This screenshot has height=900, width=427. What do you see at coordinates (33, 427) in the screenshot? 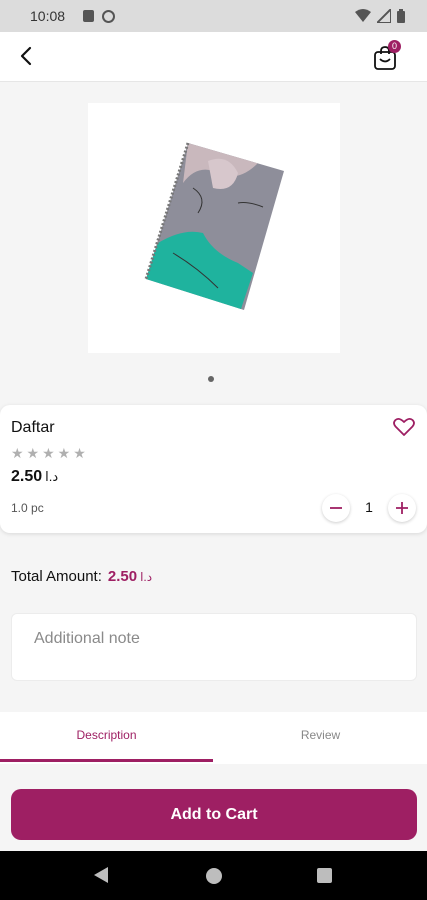
I see `product-name: Daftar` at bounding box center [33, 427].